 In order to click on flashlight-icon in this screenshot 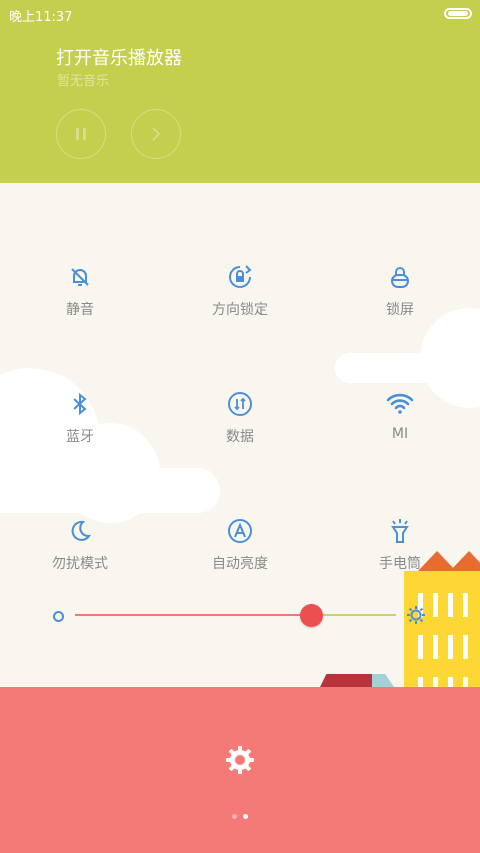, I will do `click(400, 531)`.